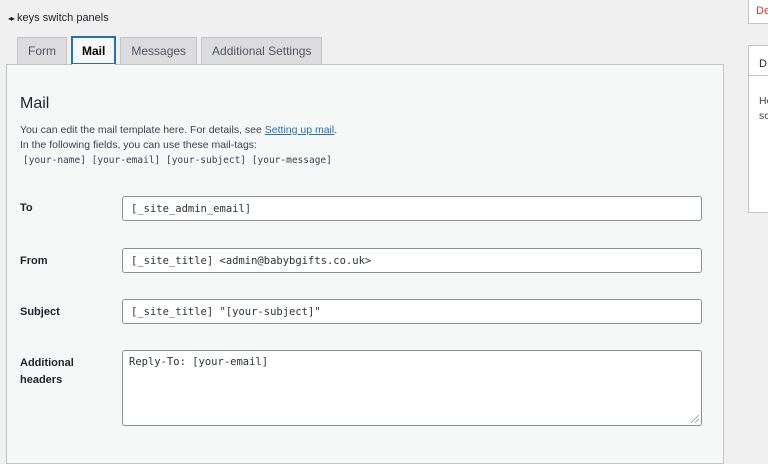 This screenshot has height=464, width=768. I want to click on from-field: [_site_title] <admin@babybgifts.co.uk>, so click(412, 260).